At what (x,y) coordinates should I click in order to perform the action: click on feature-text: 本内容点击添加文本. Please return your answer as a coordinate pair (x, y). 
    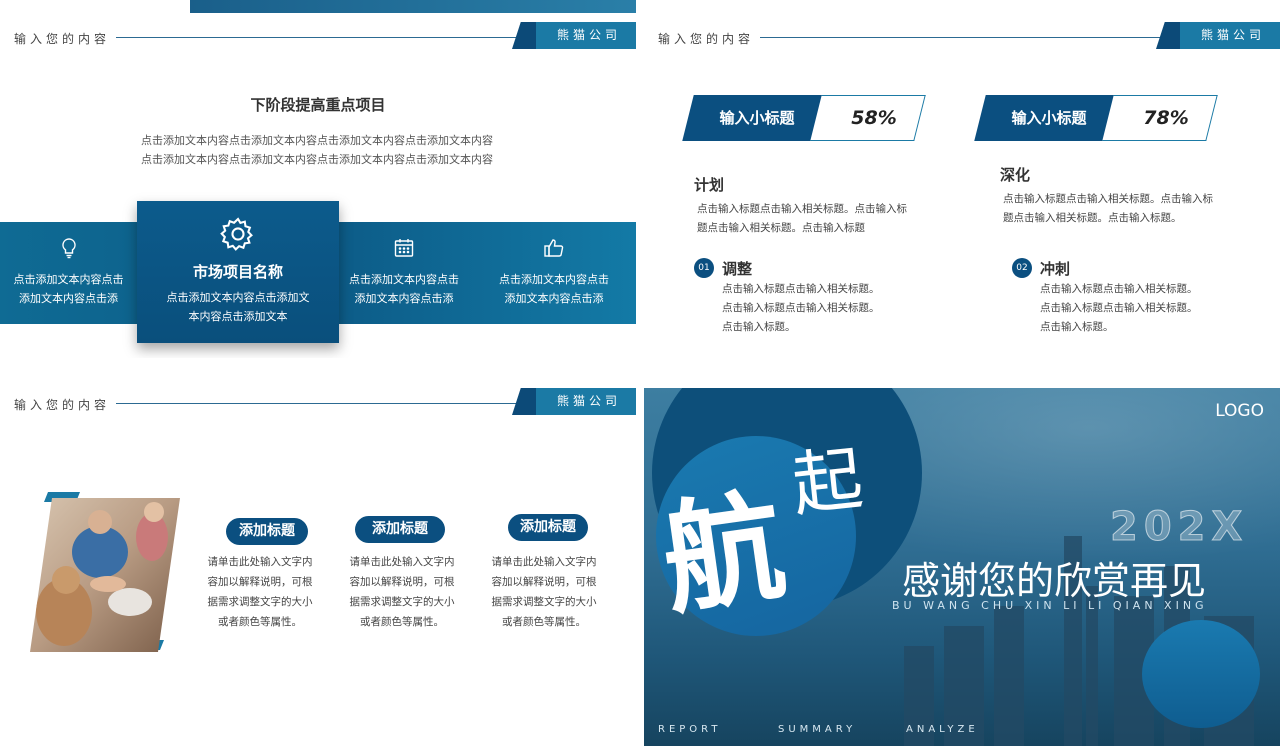
    Looking at the image, I should click on (238, 316).